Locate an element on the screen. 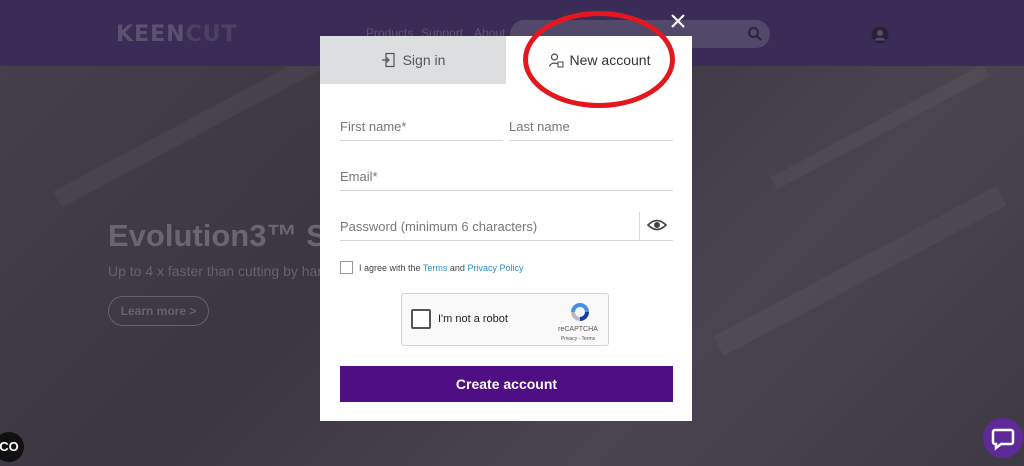  email-field: Email* is located at coordinates (506, 176).